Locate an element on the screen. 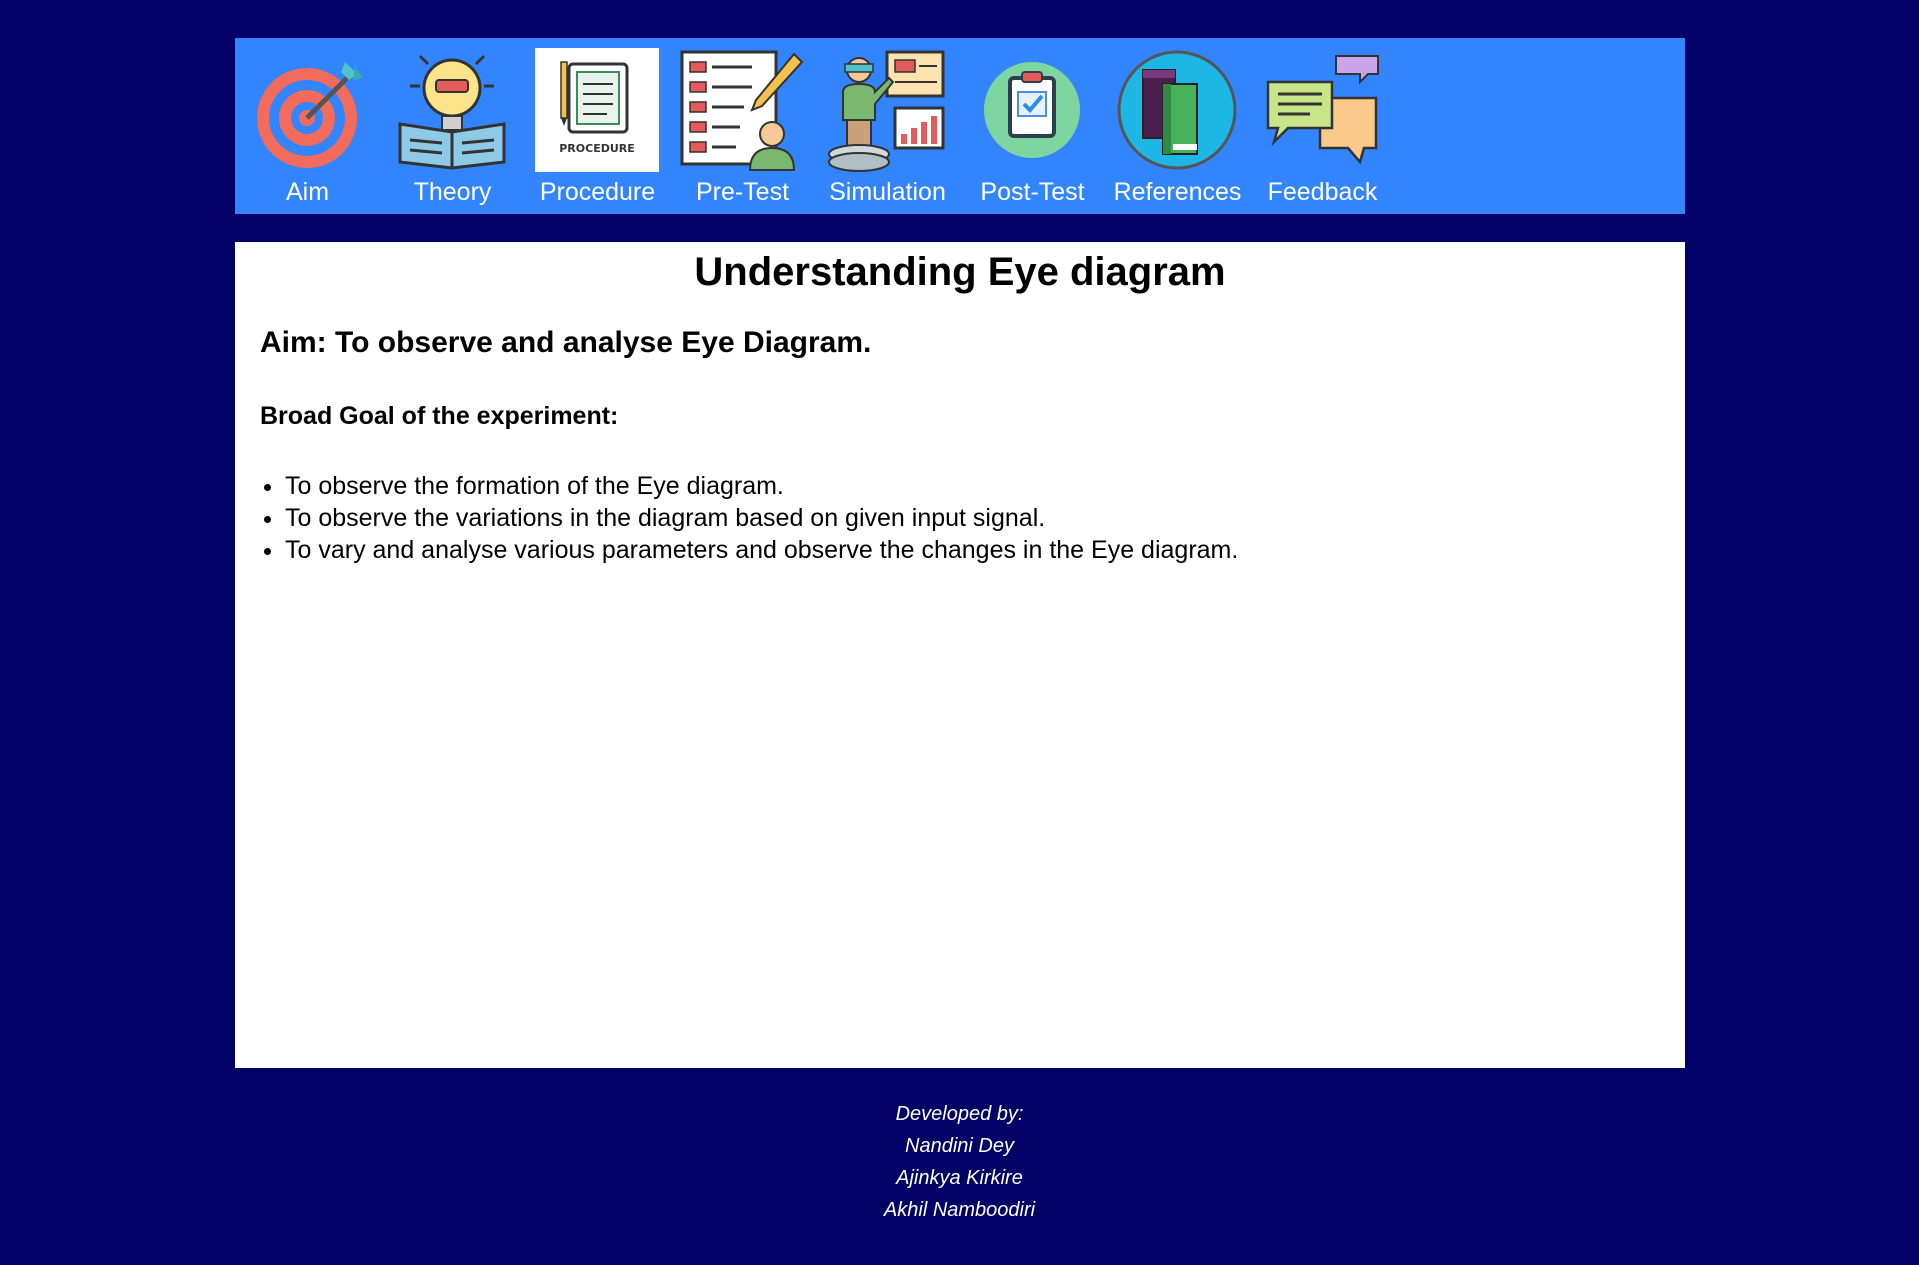 Image resolution: width=1919 pixels, height=1265 pixels. developer-name: Nandini Dey is located at coordinates (959, 1146).